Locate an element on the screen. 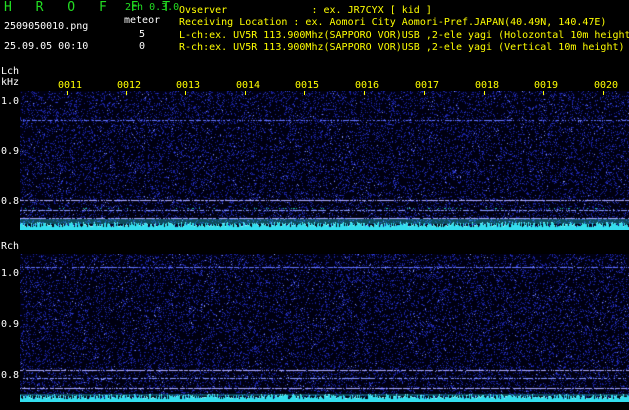  mode-label: 2ch 0.3.0 is located at coordinates (152, 7).